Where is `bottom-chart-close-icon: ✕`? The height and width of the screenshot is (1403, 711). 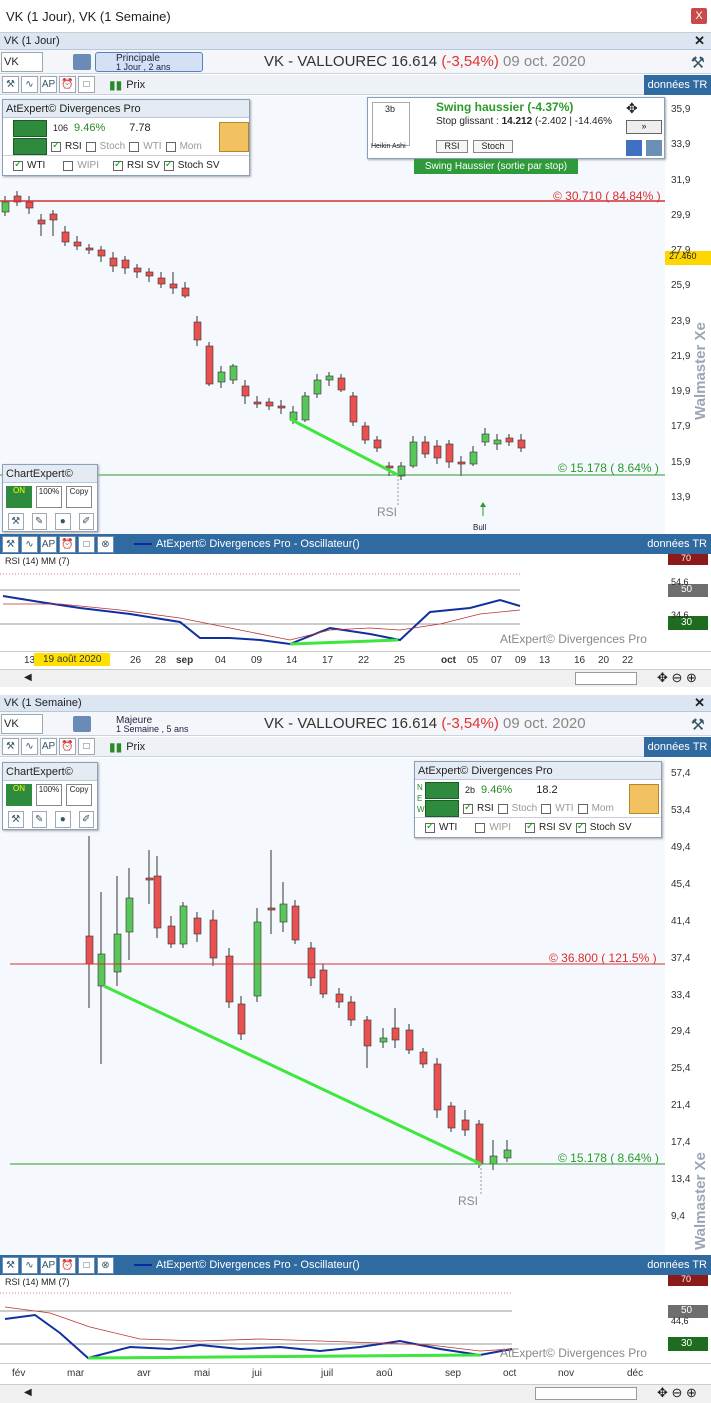
bottom-chart-close-icon: ✕ is located at coordinates (699, 703).